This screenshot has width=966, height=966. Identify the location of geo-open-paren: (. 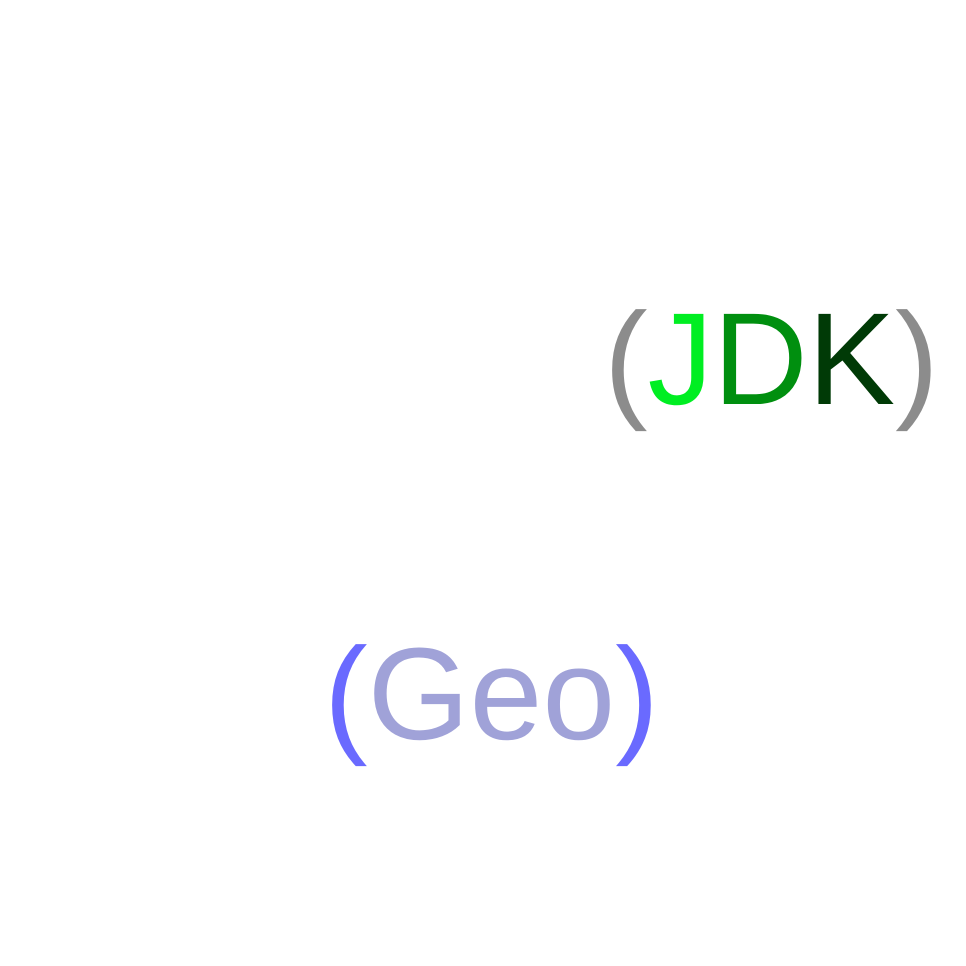
(346, 693).